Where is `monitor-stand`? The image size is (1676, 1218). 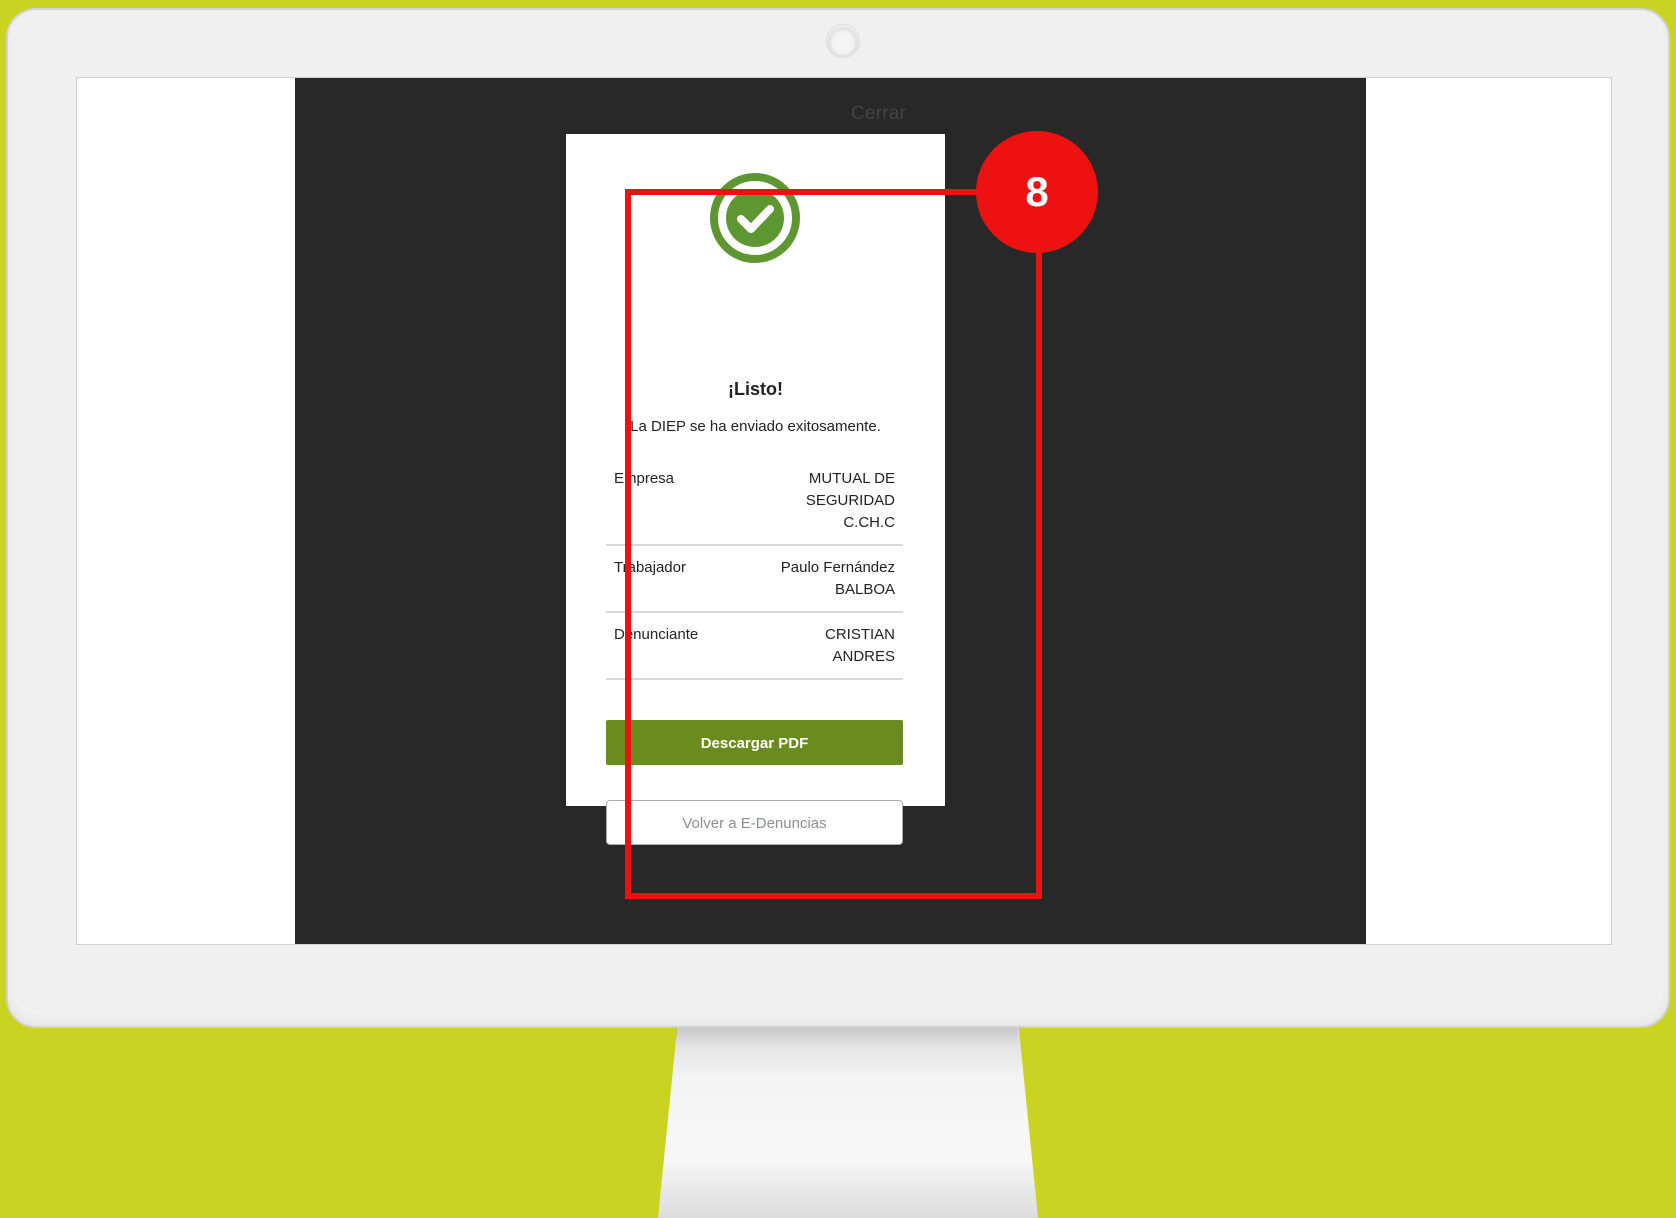
monitor-stand is located at coordinates (848, 1119).